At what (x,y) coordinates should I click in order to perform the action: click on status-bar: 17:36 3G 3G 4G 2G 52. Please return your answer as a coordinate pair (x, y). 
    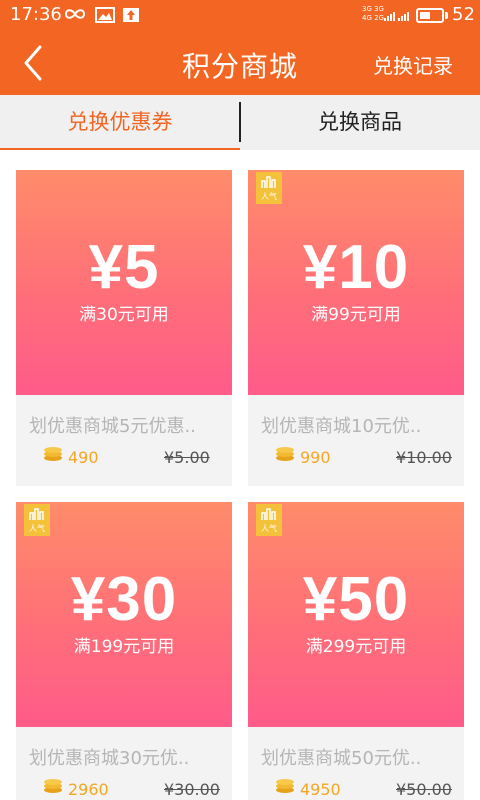
    Looking at the image, I should click on (240, 15).